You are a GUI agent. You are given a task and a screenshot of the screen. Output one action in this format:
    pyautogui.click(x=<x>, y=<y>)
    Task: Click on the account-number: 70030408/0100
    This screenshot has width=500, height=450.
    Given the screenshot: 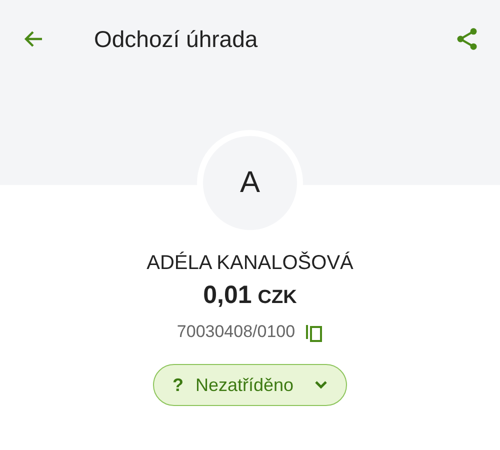 What is the action you would take?
    pyautogui.click(x=236, y=332)
    